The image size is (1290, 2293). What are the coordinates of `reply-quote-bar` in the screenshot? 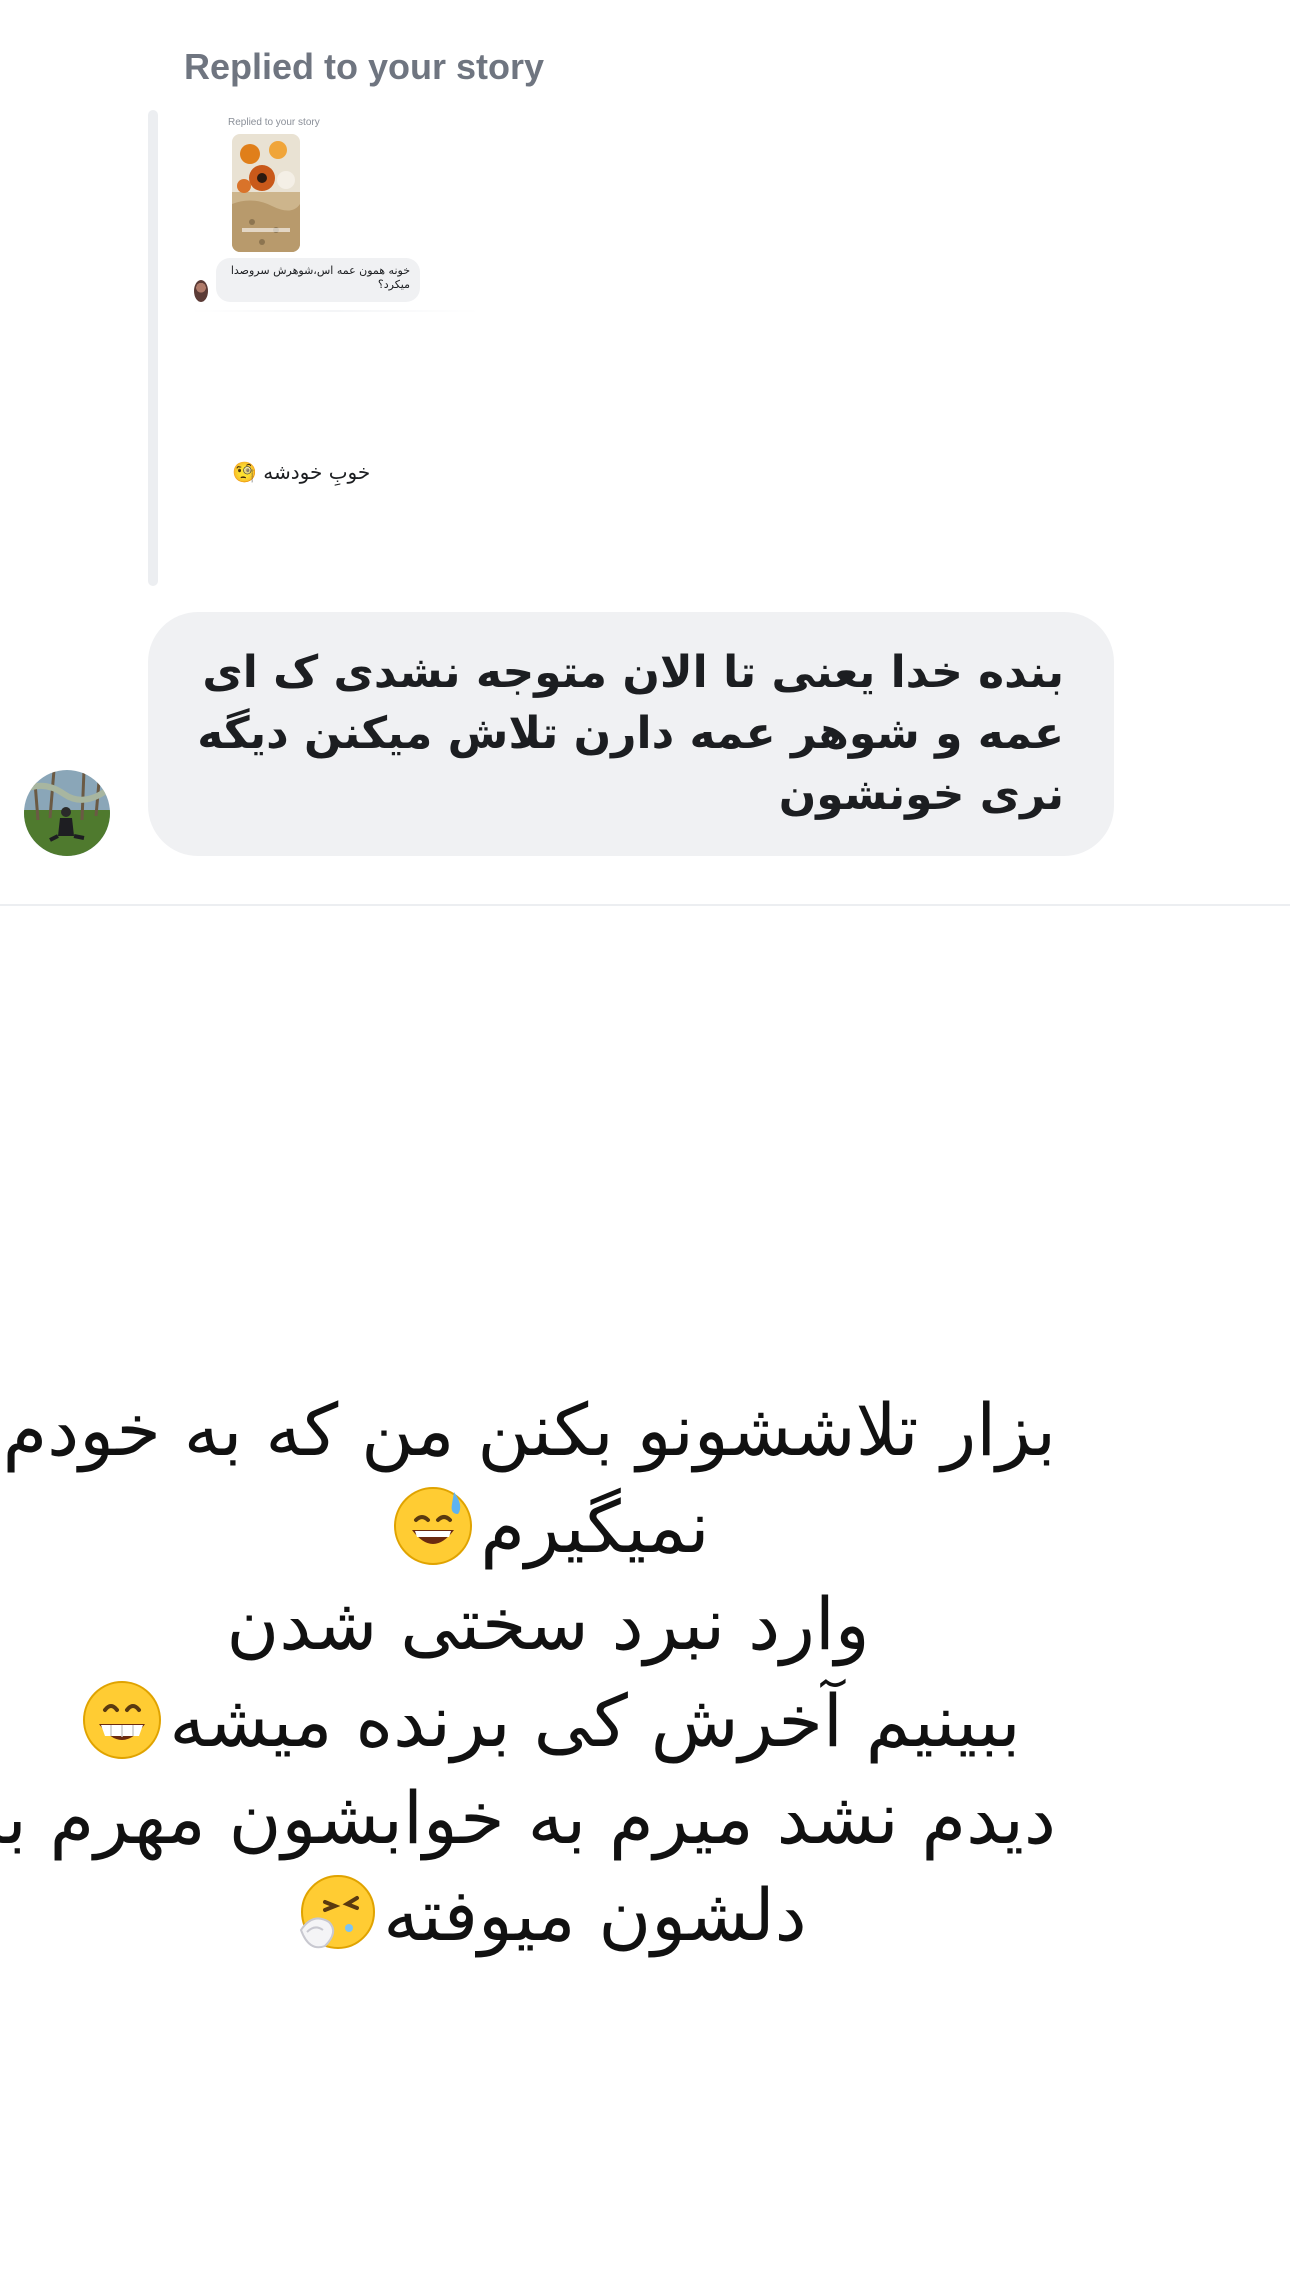 It's located at (153, 348).